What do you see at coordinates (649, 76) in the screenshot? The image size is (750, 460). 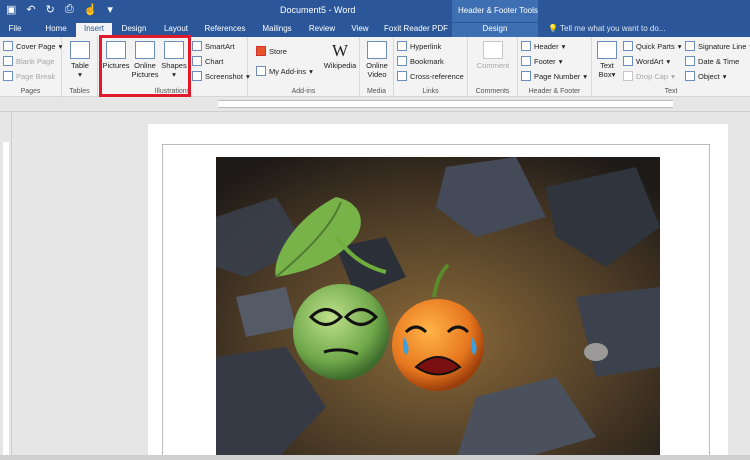 I see `drop-cap-button: Drop Cap ▾` at bounding box center [649, 76].